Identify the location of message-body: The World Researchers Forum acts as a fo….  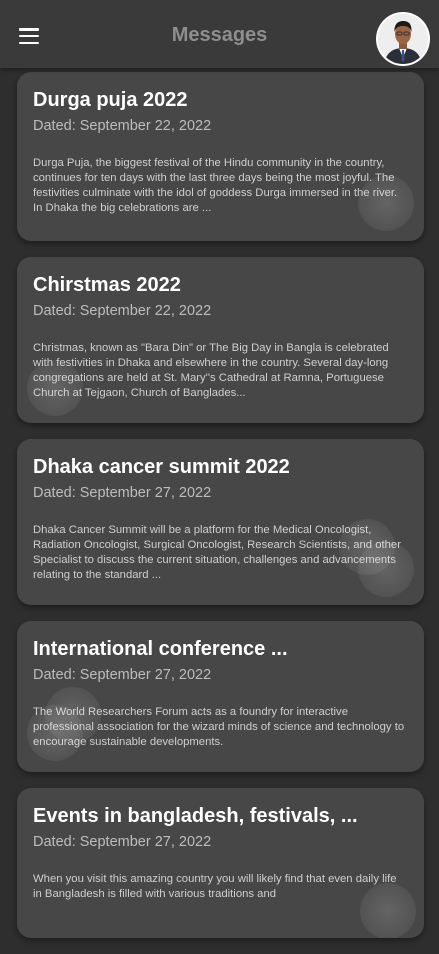
(219, 727).